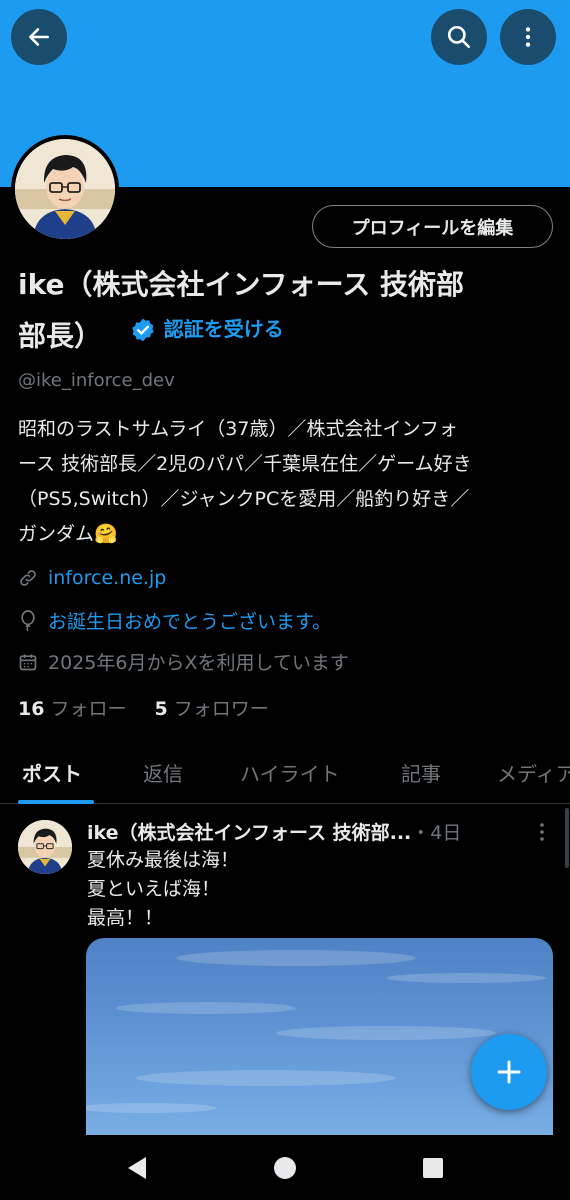 This screenshot has width=570, height=1200. I want to click on link-icon, so click(28, 578).